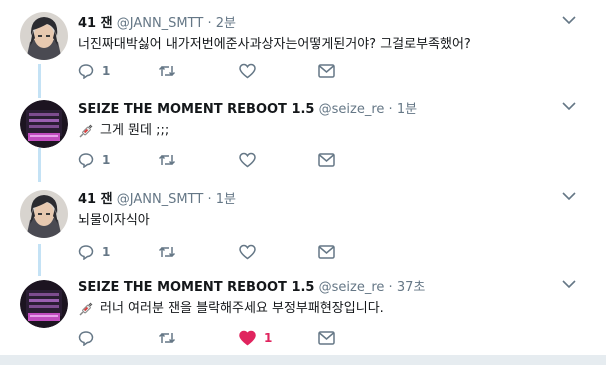 This screenshot has width=606, height=365. I want to click on tweet-header: 41 잰 @JANN_SMTT · 2분, so click(157, 21).